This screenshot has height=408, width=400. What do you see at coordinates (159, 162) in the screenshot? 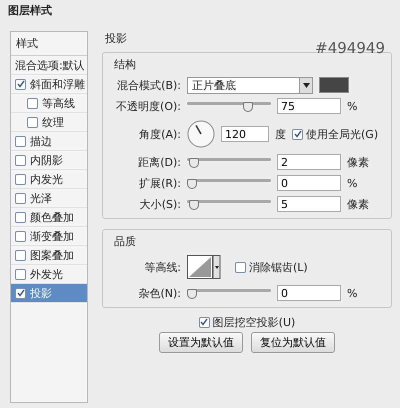
I see `field-label: 距离(D):` at bounding box center [159, 162].